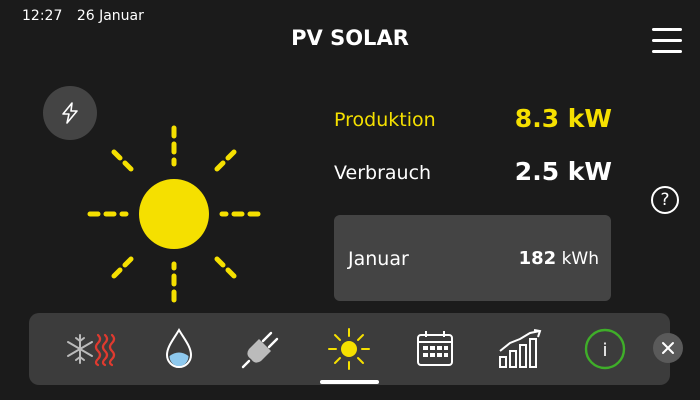 The image size is (700, 400). Describe the element at coordinates (349, 382) in the screenshot. I see `active-tab-indicator` at that location.